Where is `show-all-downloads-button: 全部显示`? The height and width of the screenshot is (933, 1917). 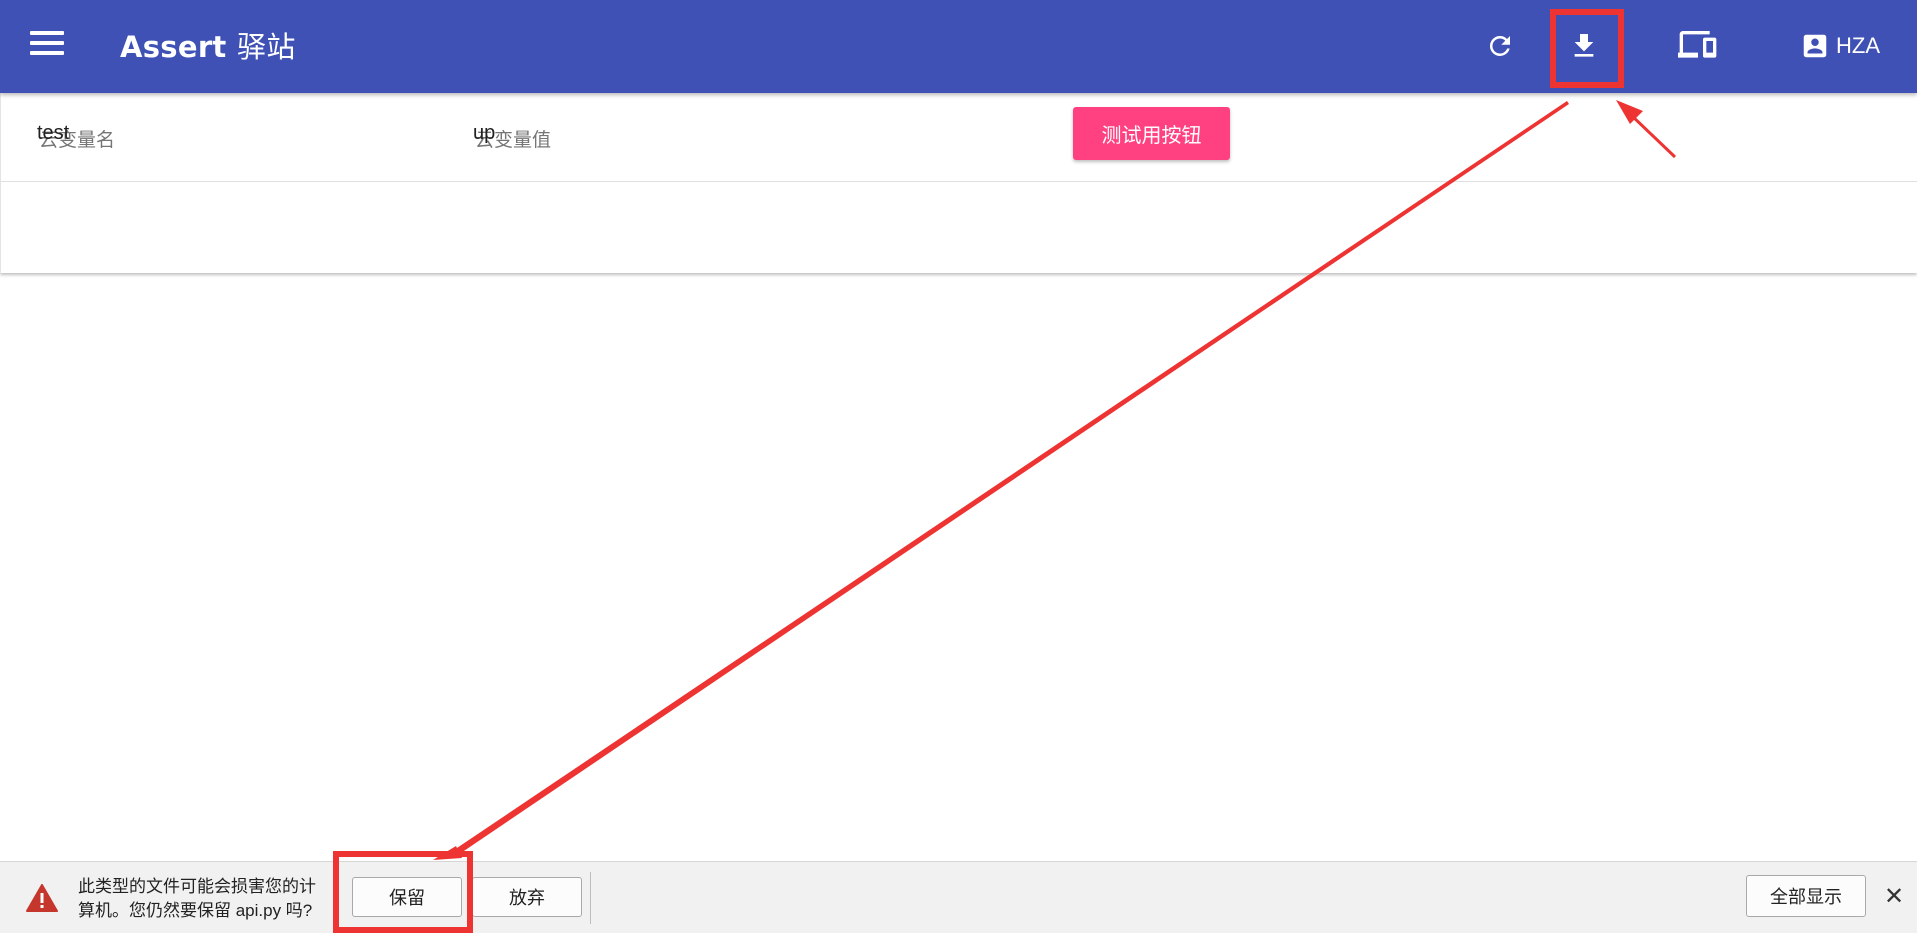
show-all-downloads-button: 全部显示 is located at coordinates (1806, 896).